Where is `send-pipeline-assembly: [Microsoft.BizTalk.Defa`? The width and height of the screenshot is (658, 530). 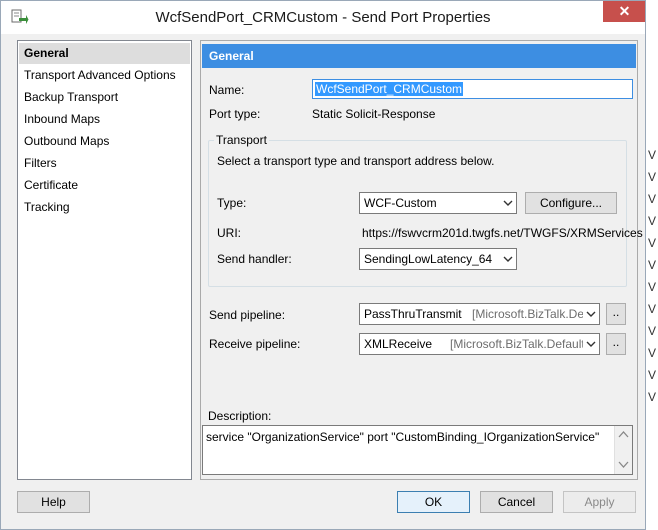 send-pipeline-assembly: [Microsoft.BizTalk.Defa is located at coordinates (533, 314).